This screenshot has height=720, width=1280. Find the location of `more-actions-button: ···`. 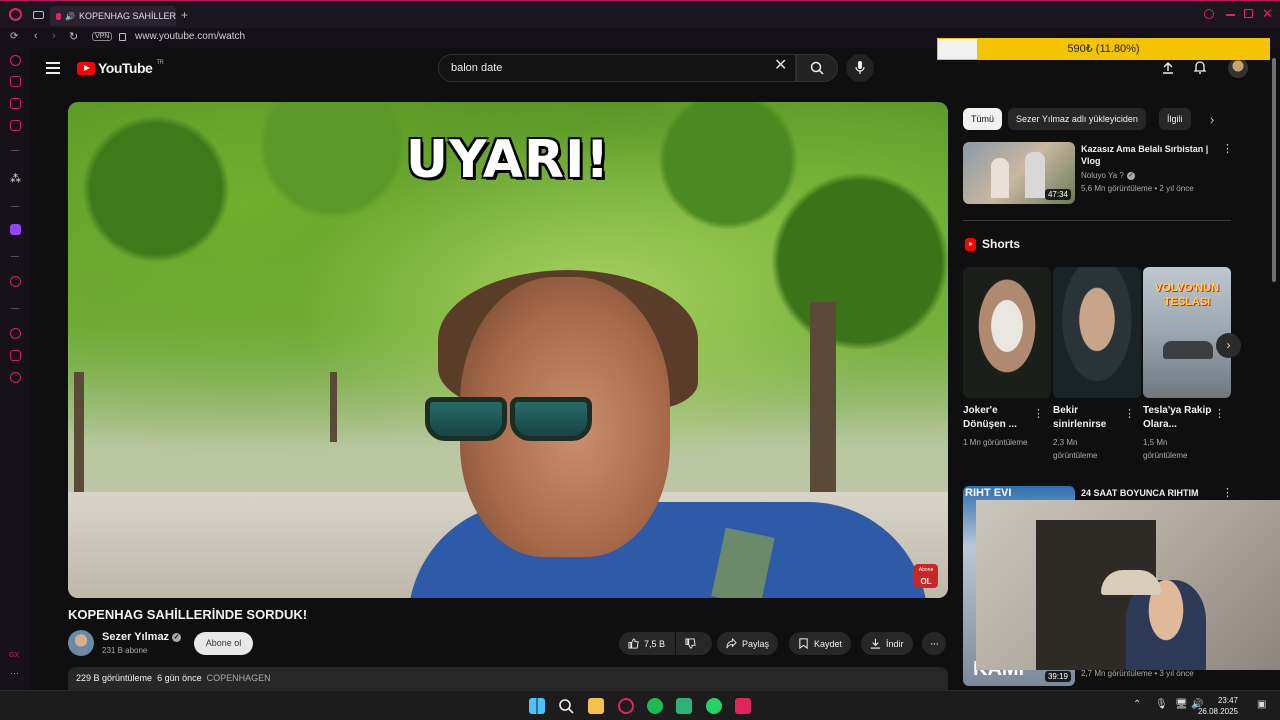

more-actions-button: ··· is located at coordinates (934, 643).